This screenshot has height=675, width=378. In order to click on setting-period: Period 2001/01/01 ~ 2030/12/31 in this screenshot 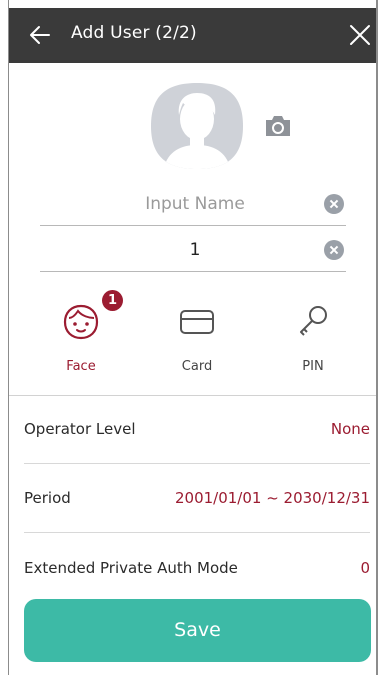, I will do `click(197, 499)`.